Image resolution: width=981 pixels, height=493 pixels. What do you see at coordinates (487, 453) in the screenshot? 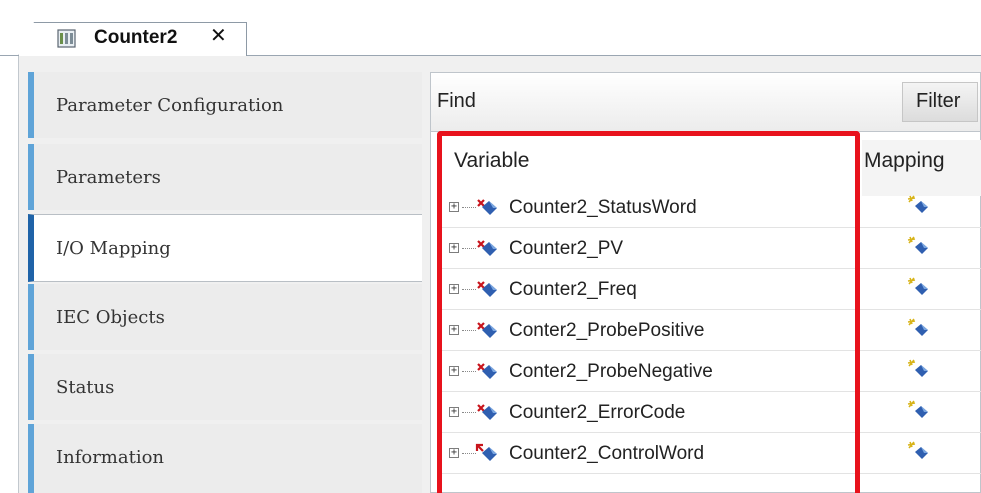
I see `output-channel-icon` at bounding box center [487, 453].